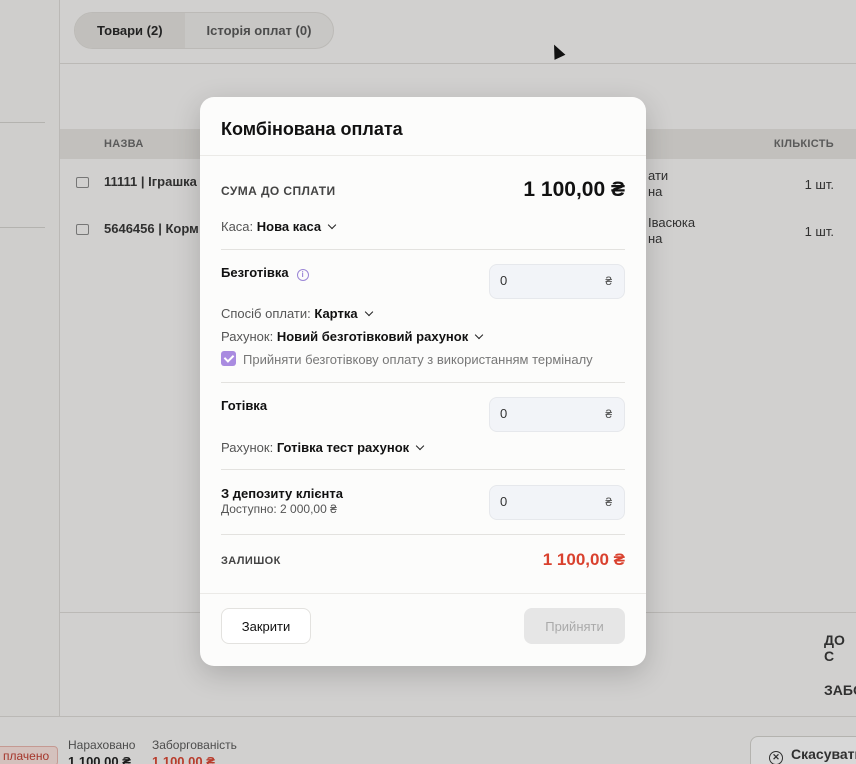  I want to click on payment-method-select: Спосіб оплати: Картка, so click(297, 313).